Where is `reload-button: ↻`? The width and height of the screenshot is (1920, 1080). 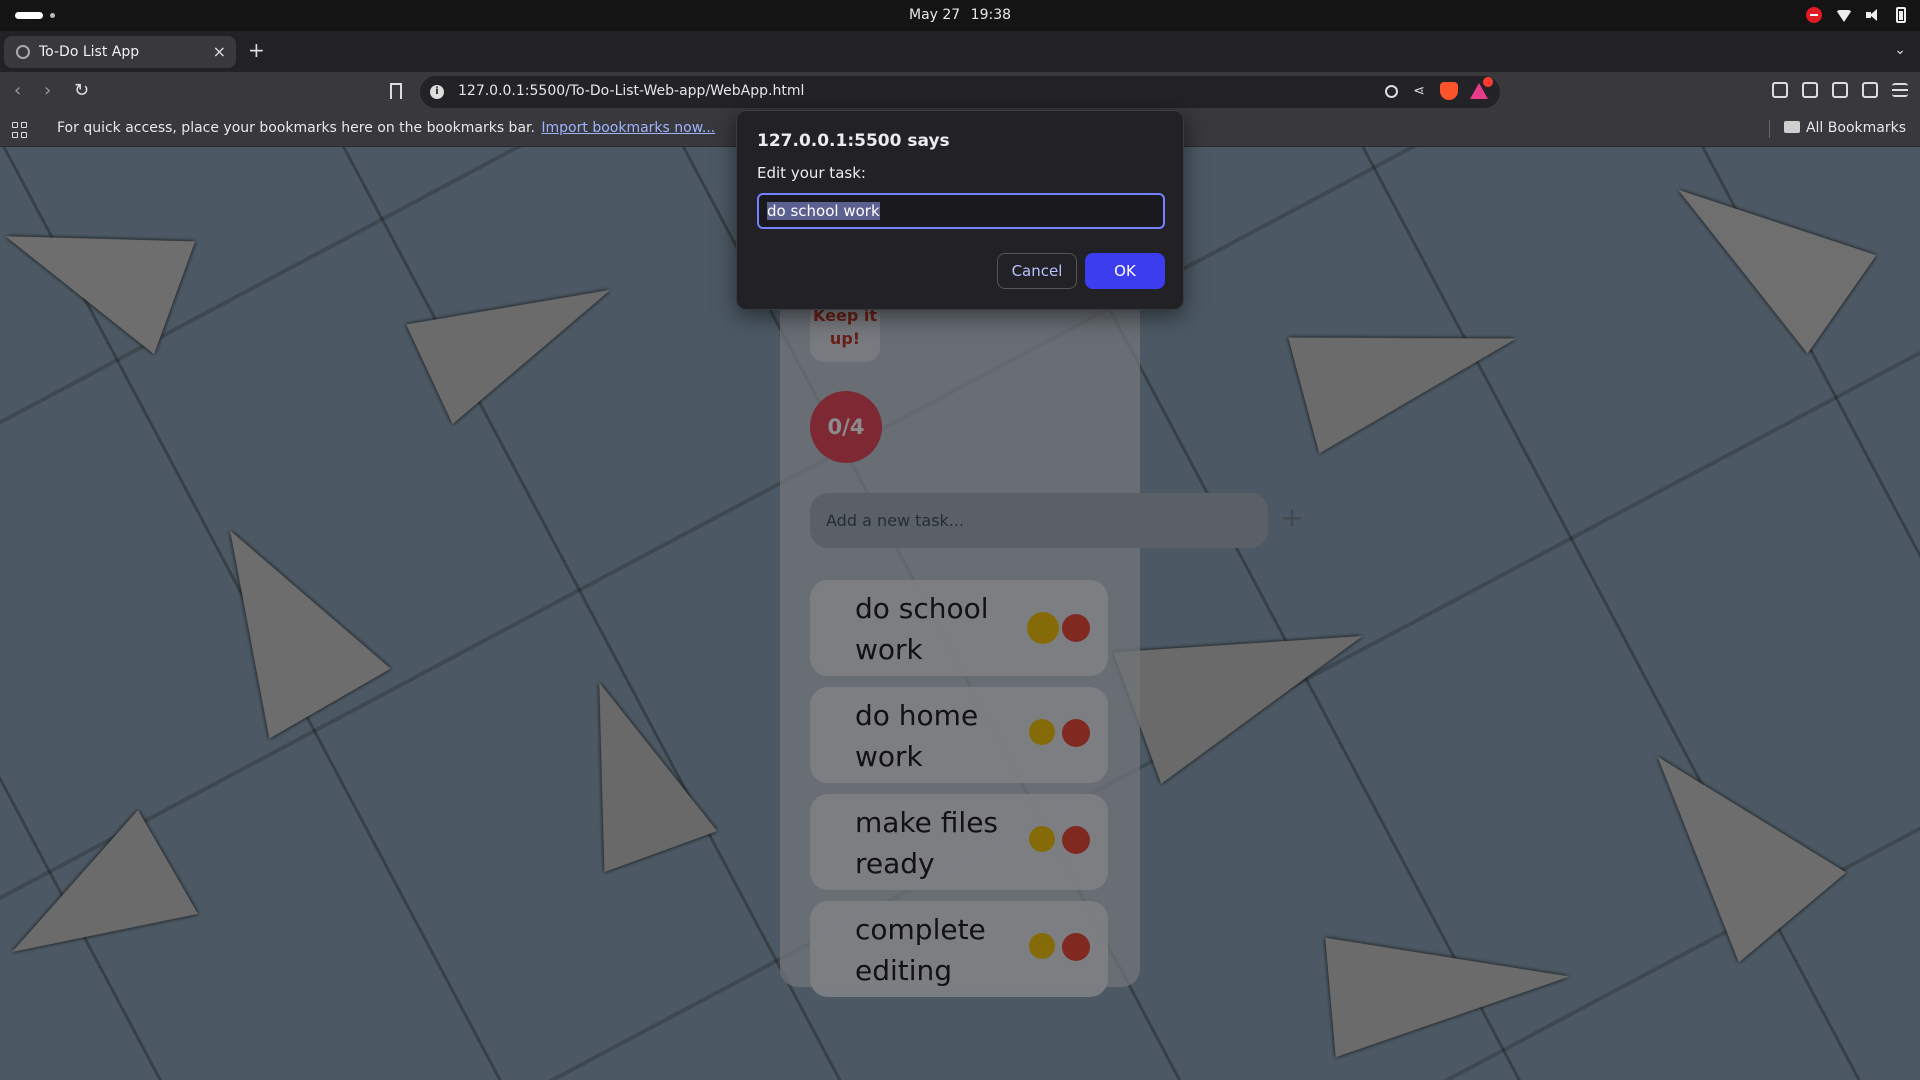
reload-button: ↻ is located at coordinates (81, 91).